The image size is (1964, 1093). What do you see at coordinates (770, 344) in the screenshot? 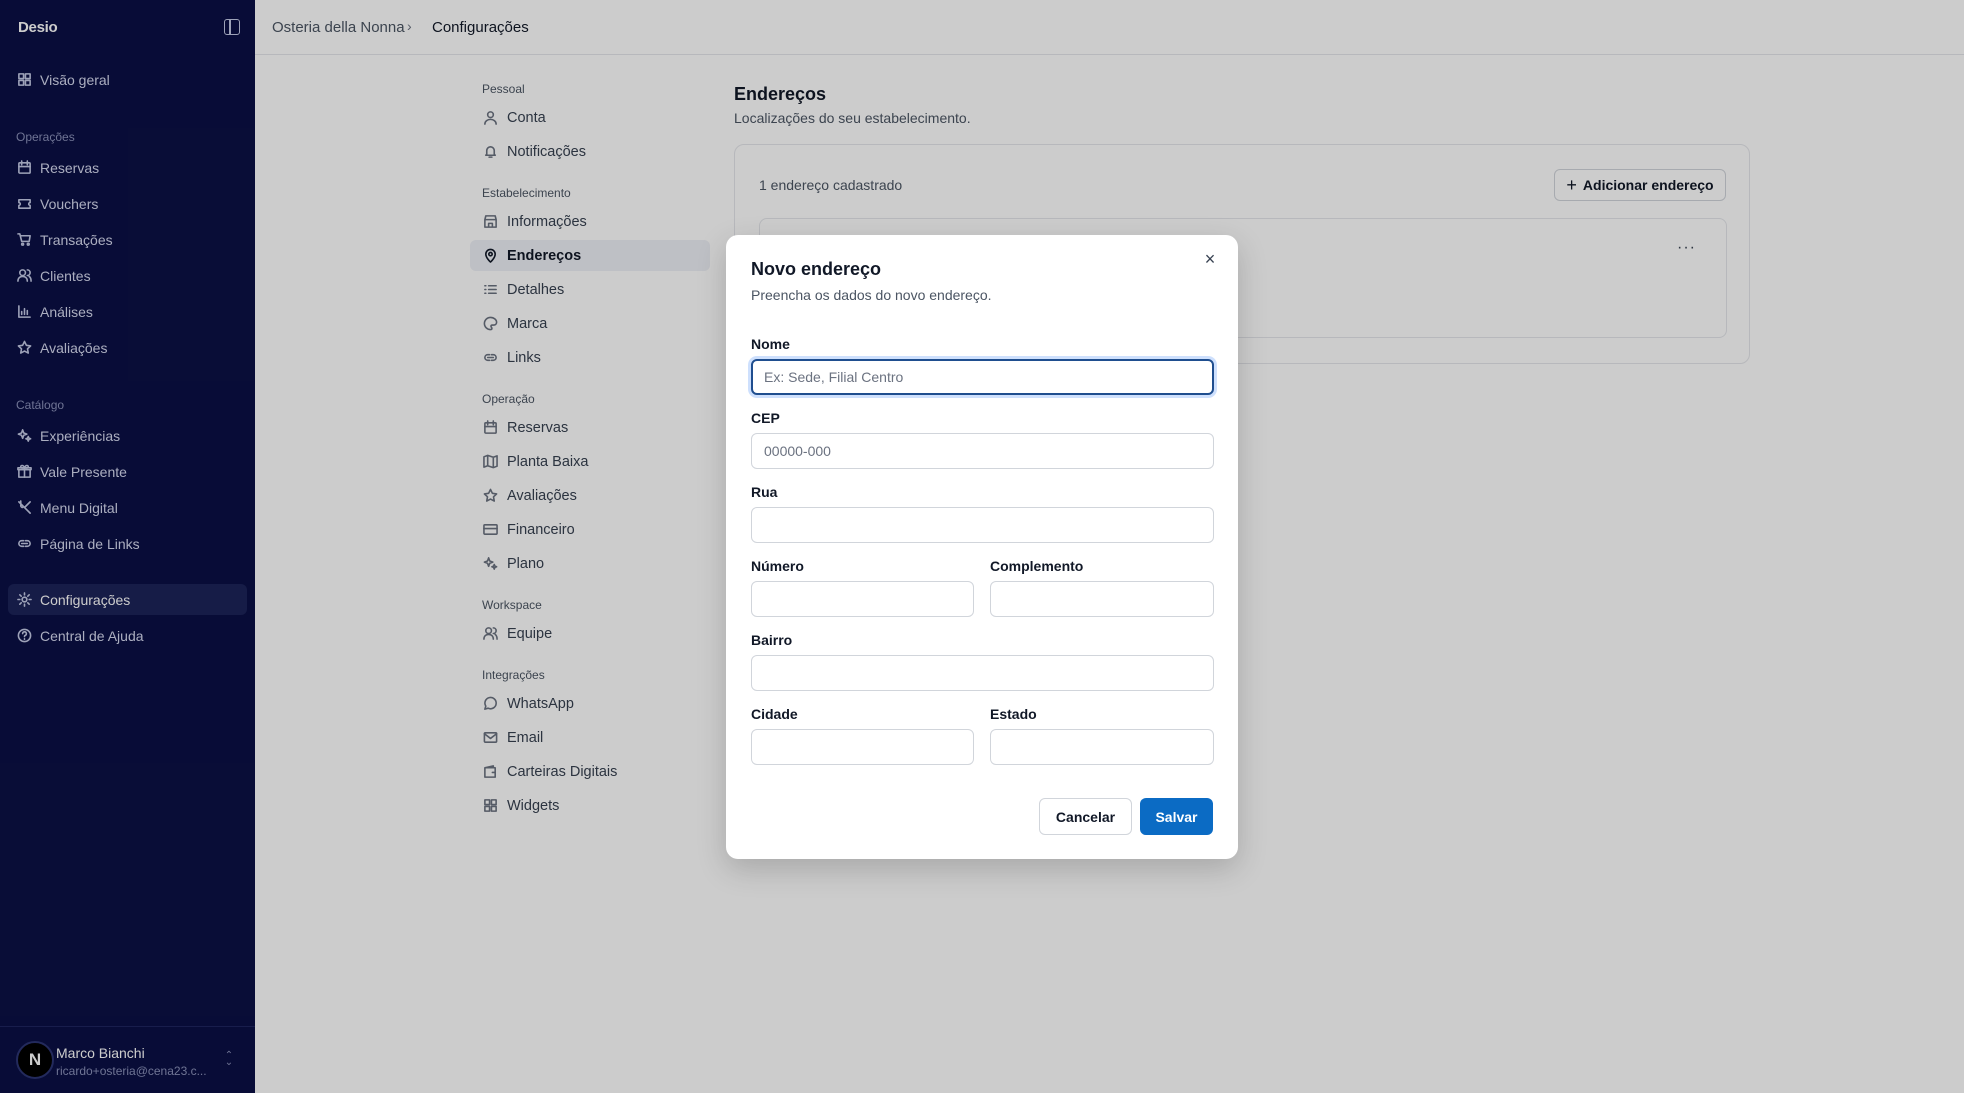
I see `nome-label: Nome` at bounding box center [770, 344].